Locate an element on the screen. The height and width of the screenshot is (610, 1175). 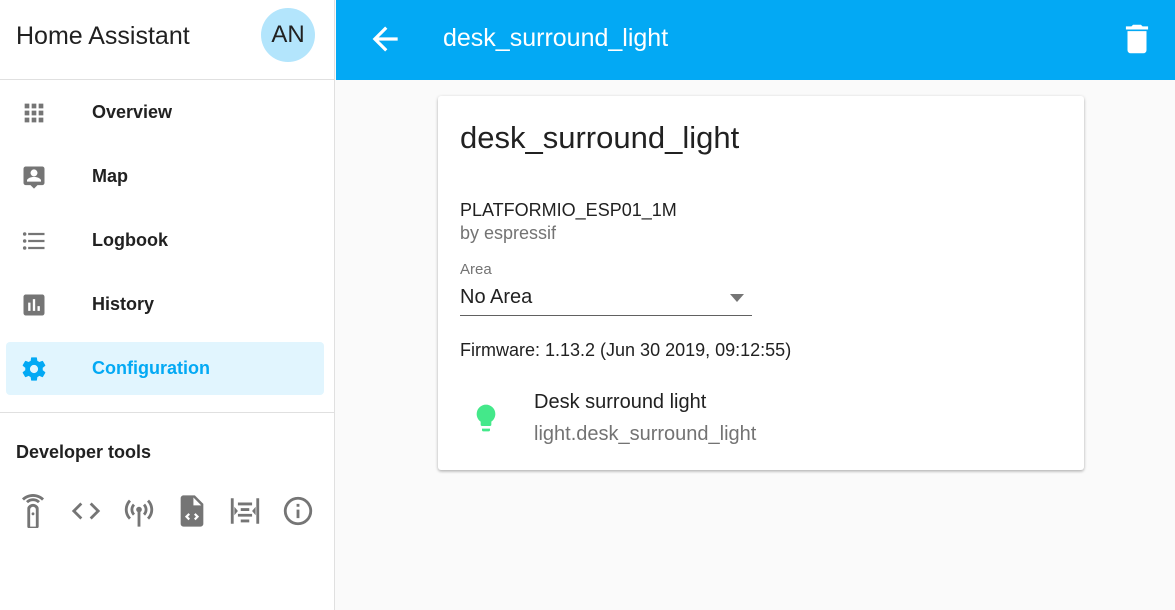
app-title: Home Assistant is located at coordinates (103, 36).